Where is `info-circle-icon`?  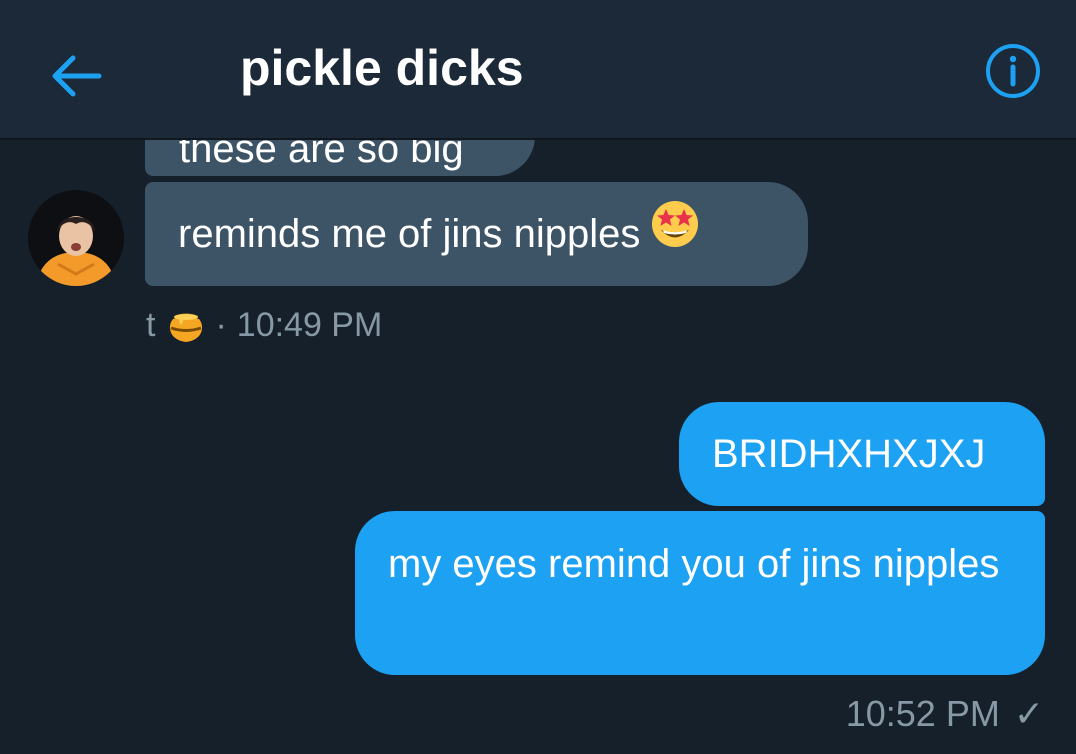
info-circle-icon is located at coordinates (1013, 71).